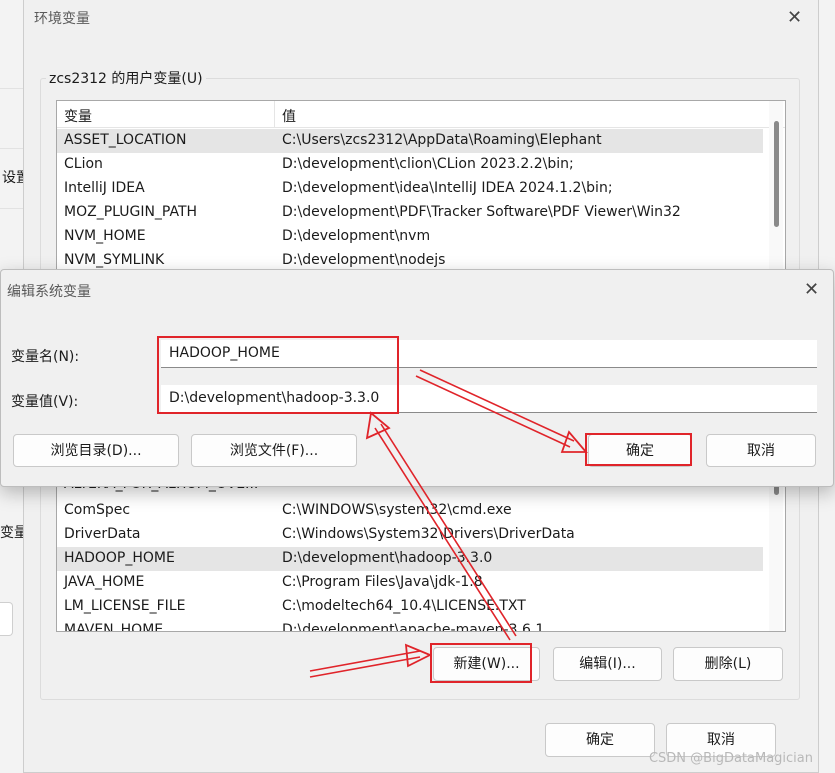 This screenshot has height=773, width=835. What do you see at coordinates (289, 116) in the screenshot?
I see `column-header-value: 值` at bounding box center [289, 116].